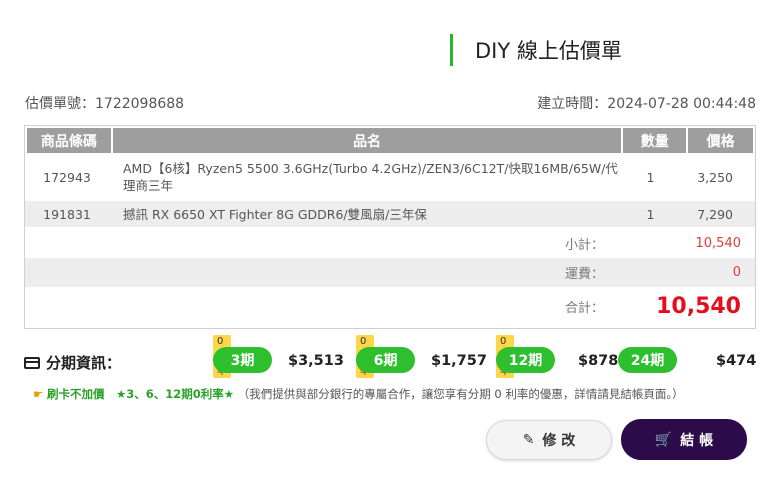 This screenshot has height=484, width=780. I want to click on period-pill: 24期, so click(647, 360).